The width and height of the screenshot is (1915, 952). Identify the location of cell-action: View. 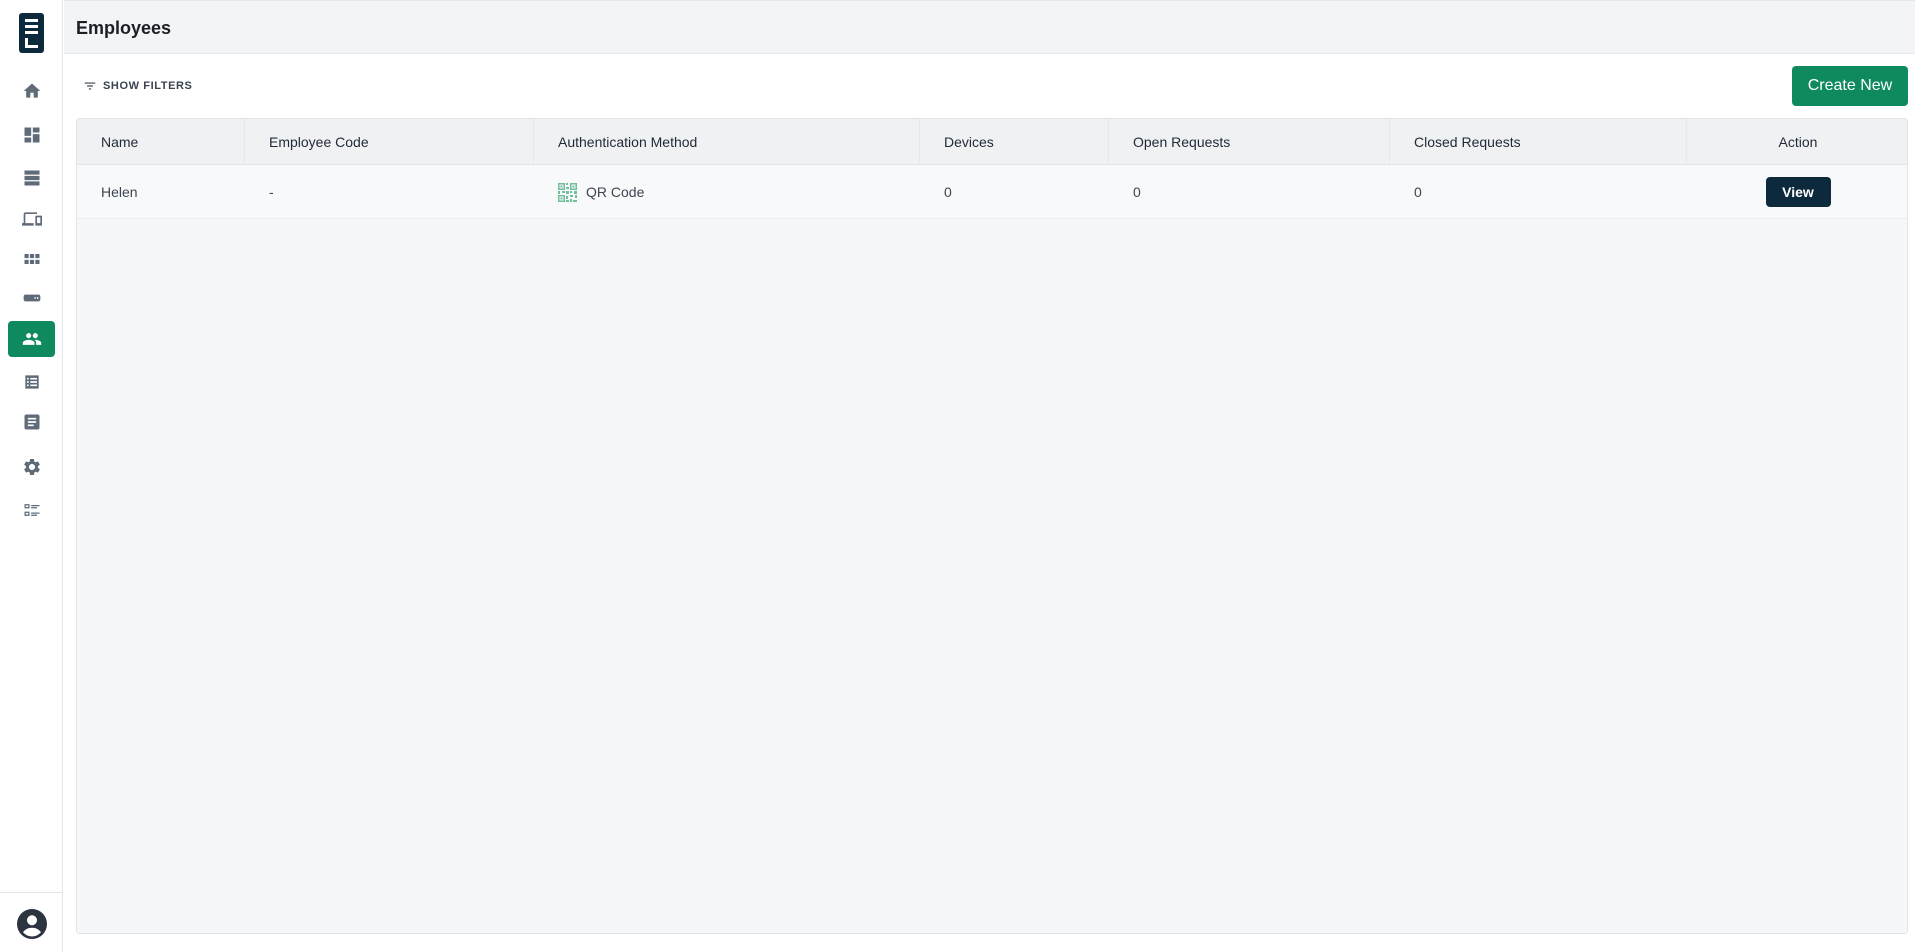
(1798, 192).